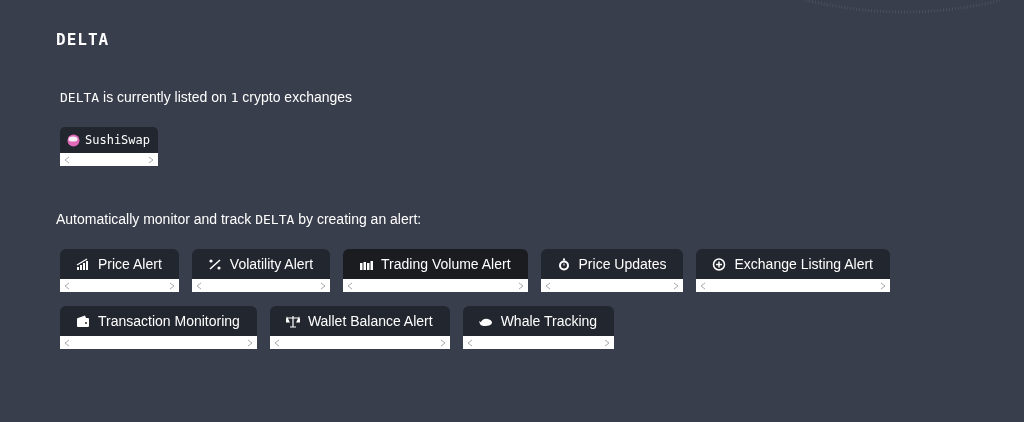 This screenshot has width=1024, height=422. I want to click on plus-circle-icon, so click(719, 264).